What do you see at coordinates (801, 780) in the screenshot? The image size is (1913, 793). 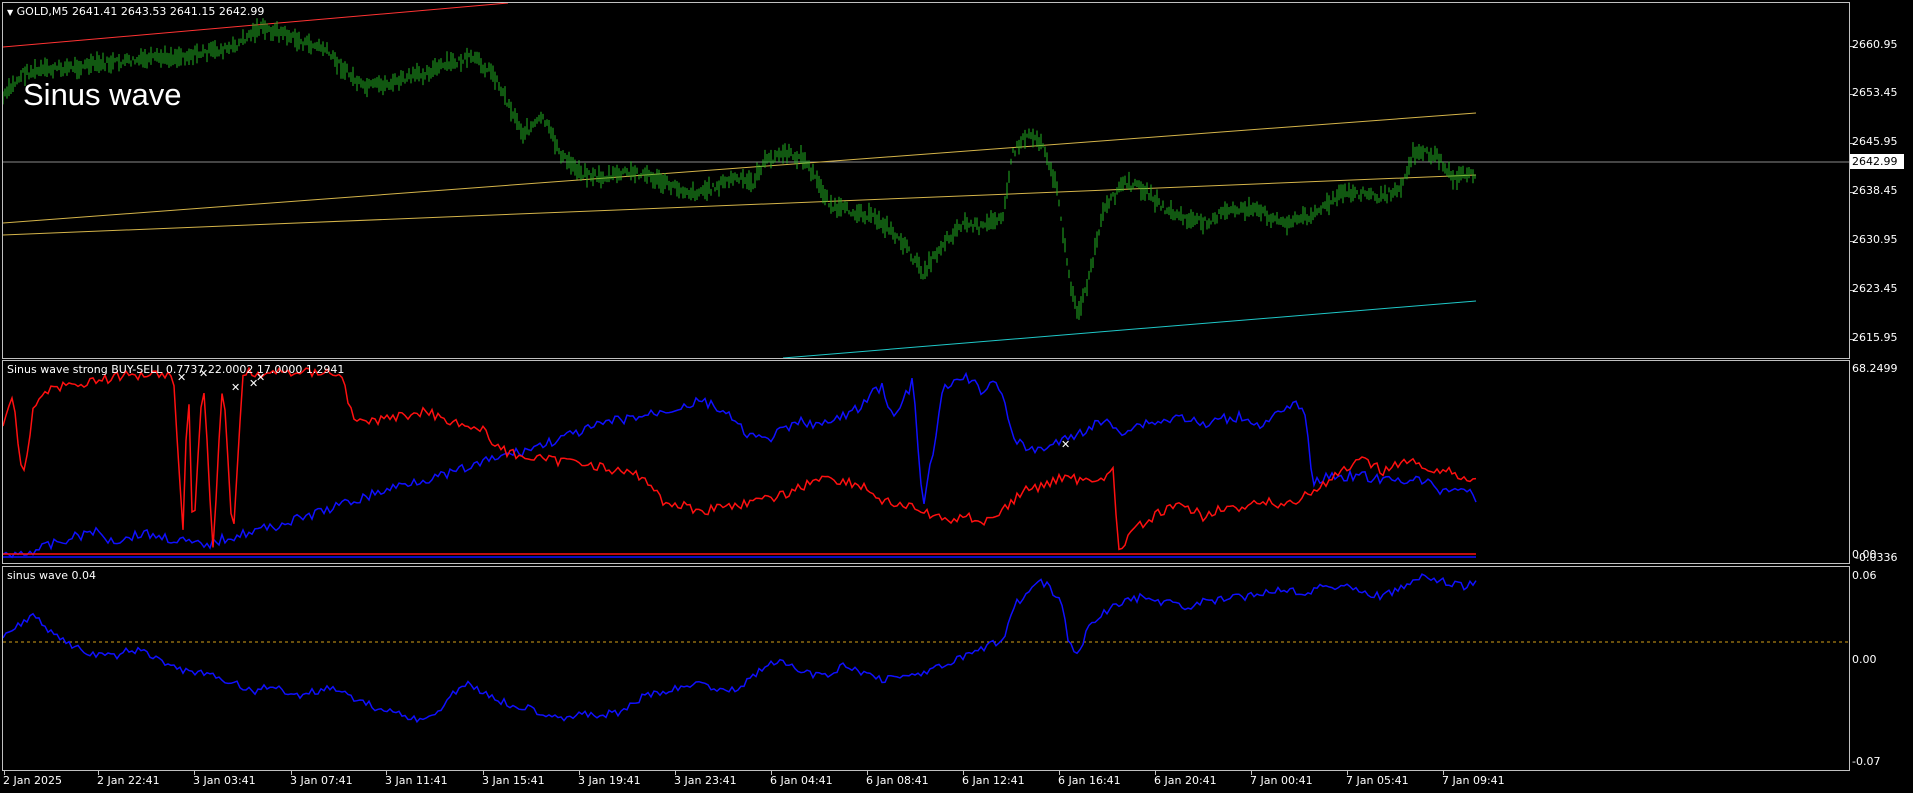 I see `time-axis-label: 6 Jan 04:41` at bounding box center [801, 780].